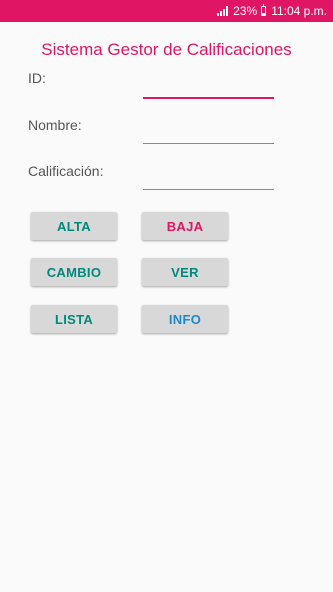 The height and width of the screenshot is (592, 333). What do you see at coordinates (74, 226) in the screenshot?
I see `alta-button: ALTA` at bounding box center [74, 226].